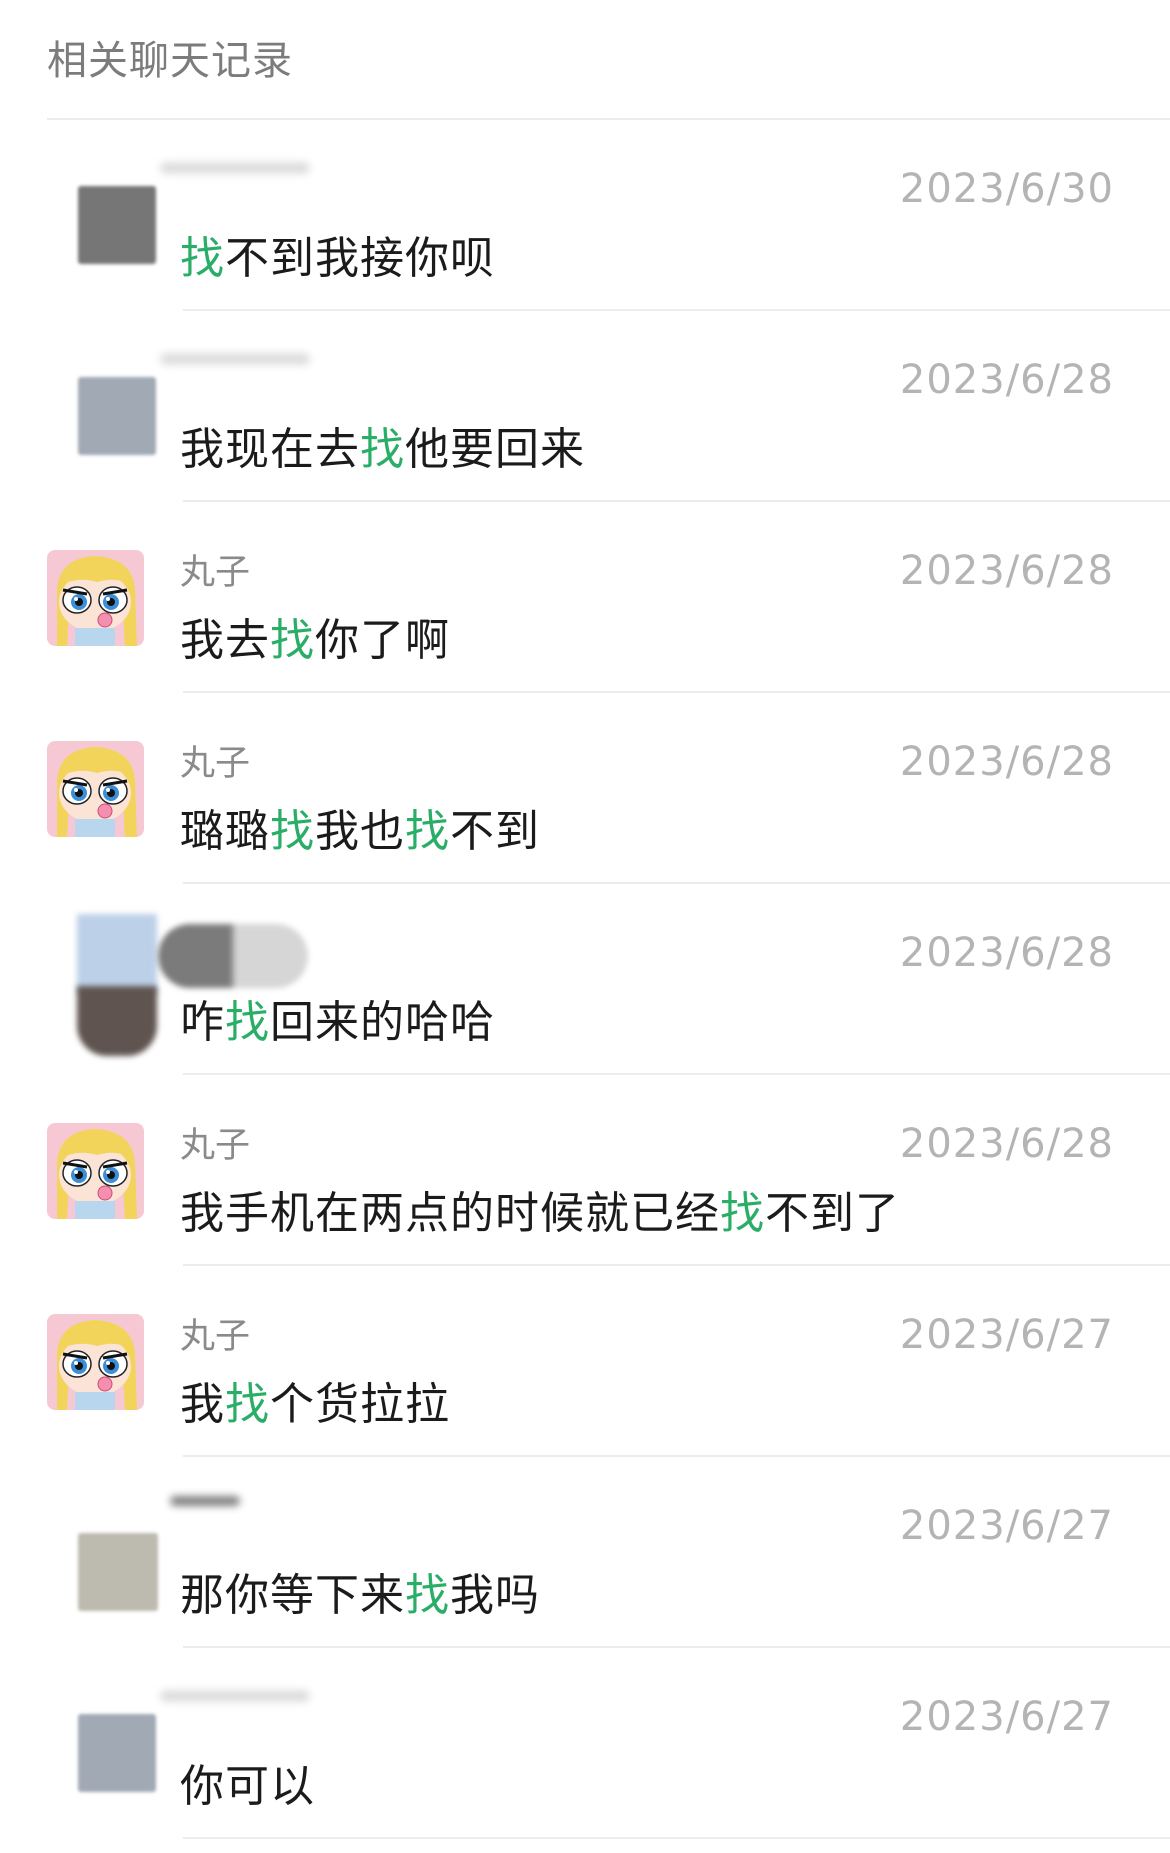 This screenshot has width=1170, height=1853. What do you see at coordinates (585, 1743) in the screenshot?
I see `message-result-item: 2023/6/27 你可以` at bounding box center [585, 1743].